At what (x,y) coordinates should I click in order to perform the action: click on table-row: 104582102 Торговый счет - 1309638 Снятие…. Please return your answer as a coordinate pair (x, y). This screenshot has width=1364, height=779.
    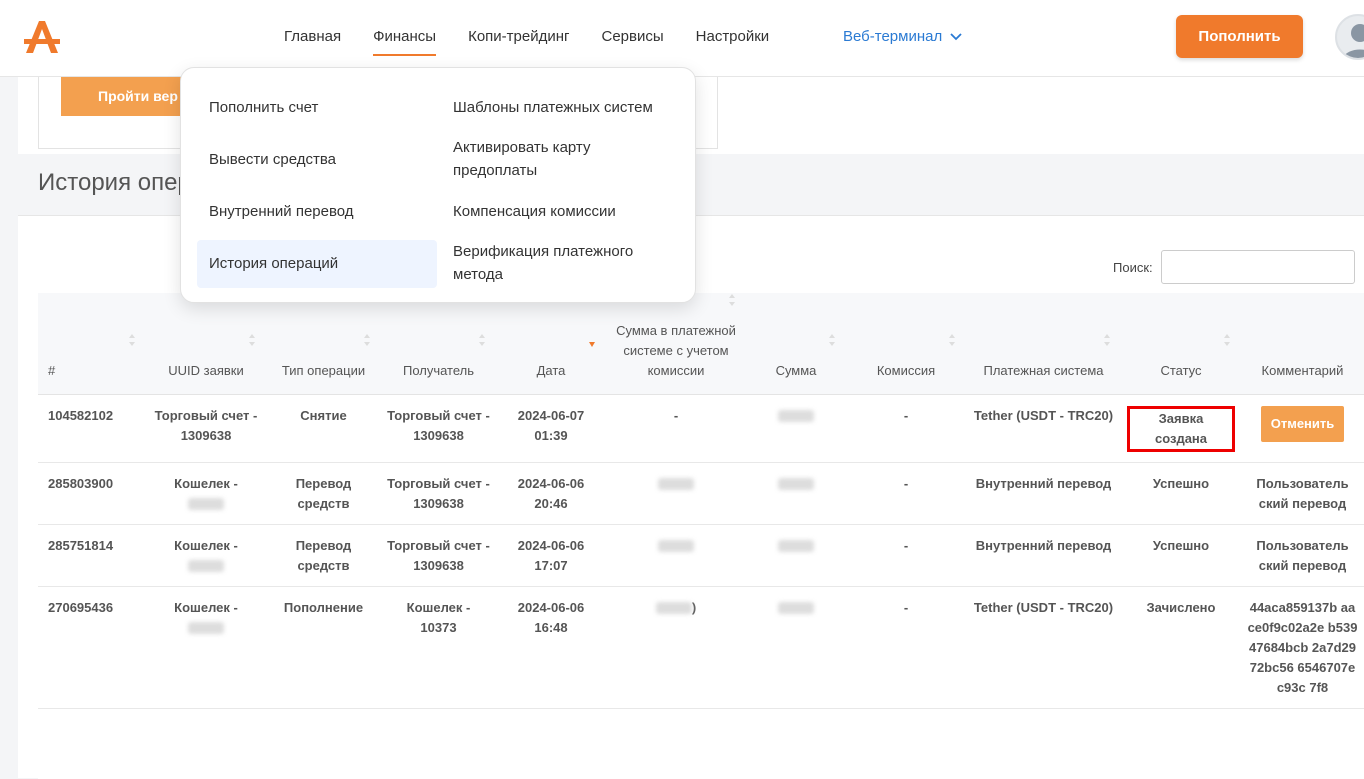
    Looking at the image, I should click on (701, 428).